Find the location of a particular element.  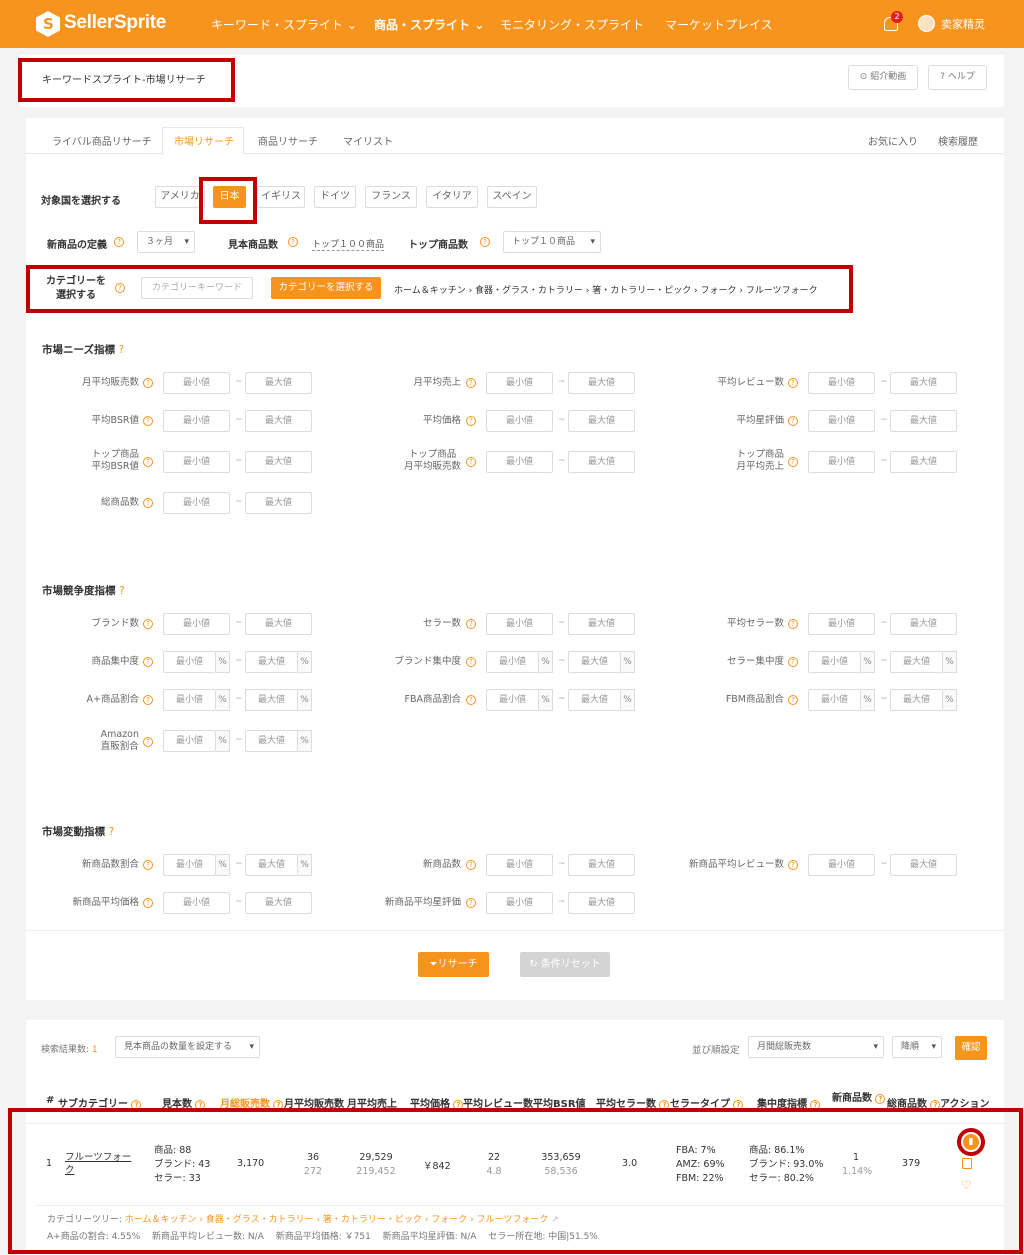

country-us: アメリカ is located at coordinates (180, 197).